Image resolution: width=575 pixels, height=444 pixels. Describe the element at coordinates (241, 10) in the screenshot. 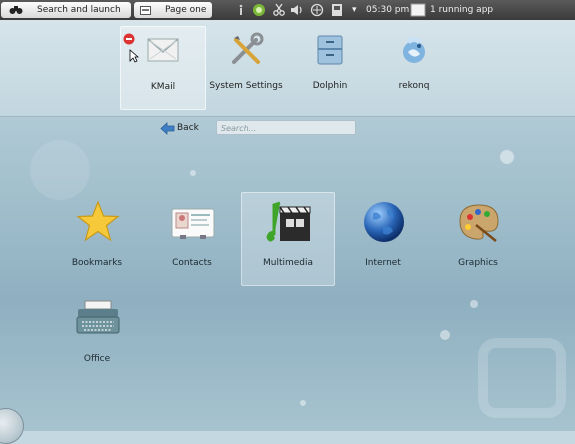

I see `info-icon` at that location.